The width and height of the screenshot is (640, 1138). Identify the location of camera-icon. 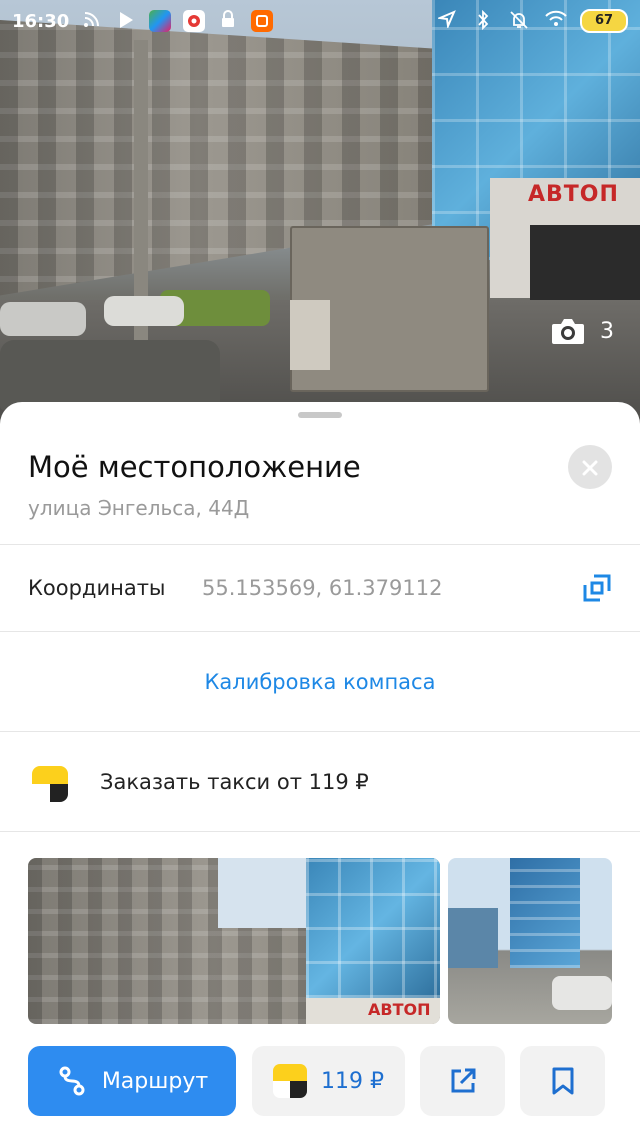
(568, 331).